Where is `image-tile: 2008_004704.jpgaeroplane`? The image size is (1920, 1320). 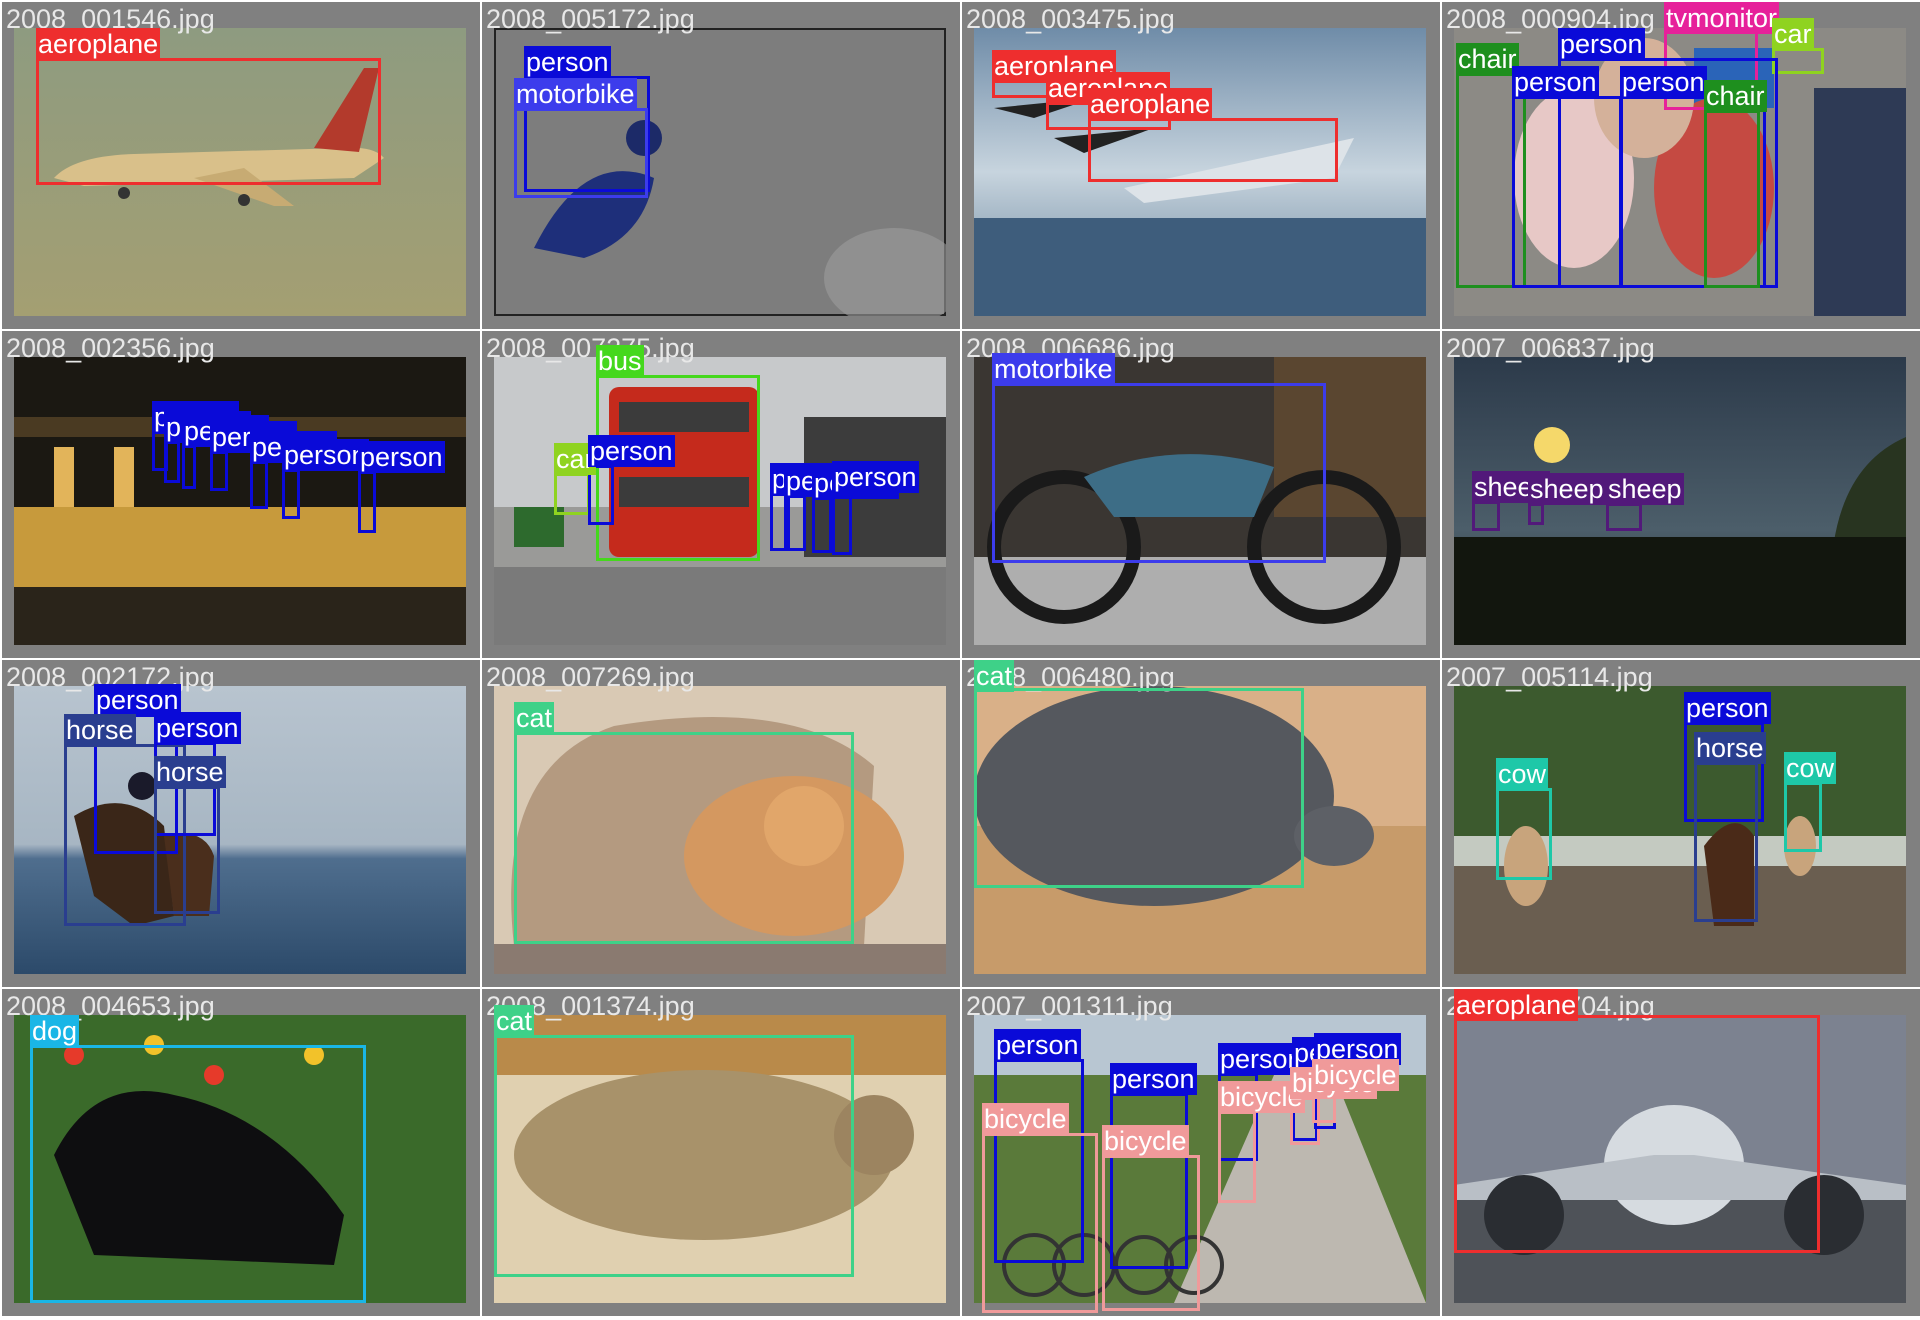
image-tile: 2008_004704.jpgaeroplane is located at coordinates (1681, 1152).